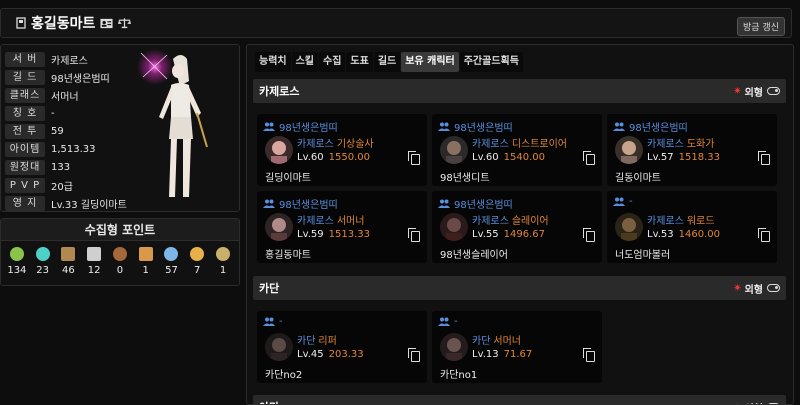 This screenshot has width=800, height=405. Describe the element at coordinates (197, 270) in the screenshot. I see `collection-count: 7` at that location.